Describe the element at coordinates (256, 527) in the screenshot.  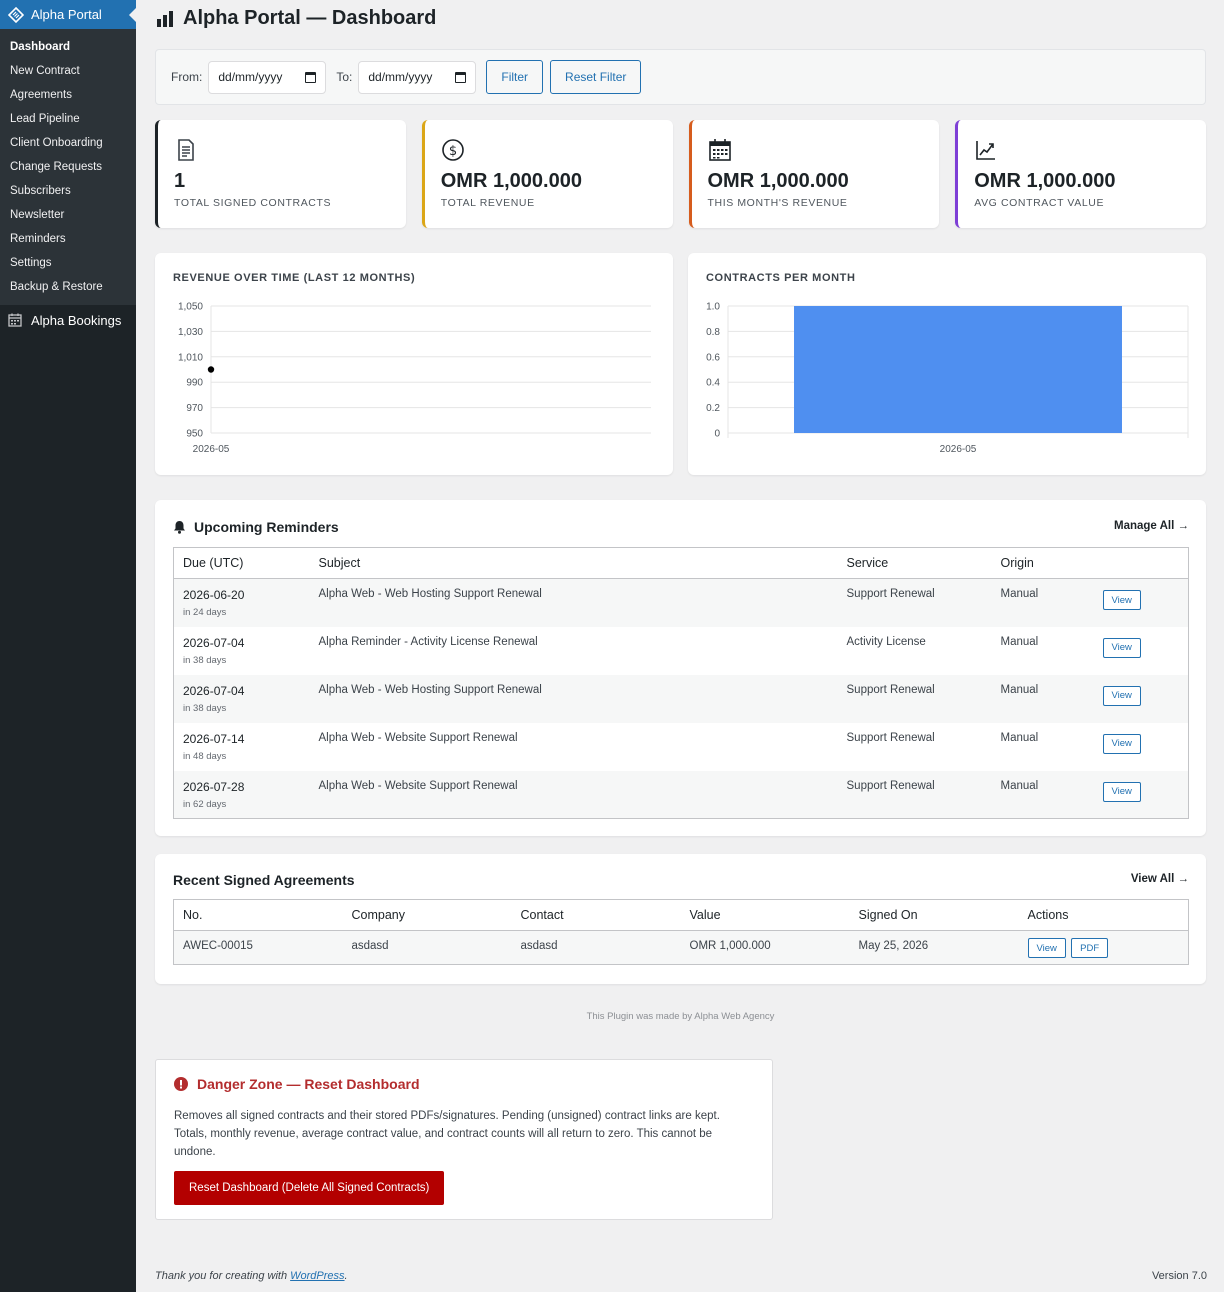
I see `reminders-heading: Upcoming Reminders` at that location.